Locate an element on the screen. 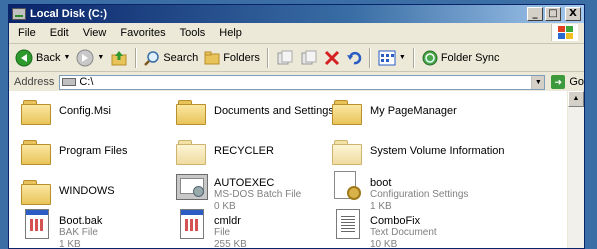  folder-sync-button: Folder Sync is located at coordinates (461, 58).